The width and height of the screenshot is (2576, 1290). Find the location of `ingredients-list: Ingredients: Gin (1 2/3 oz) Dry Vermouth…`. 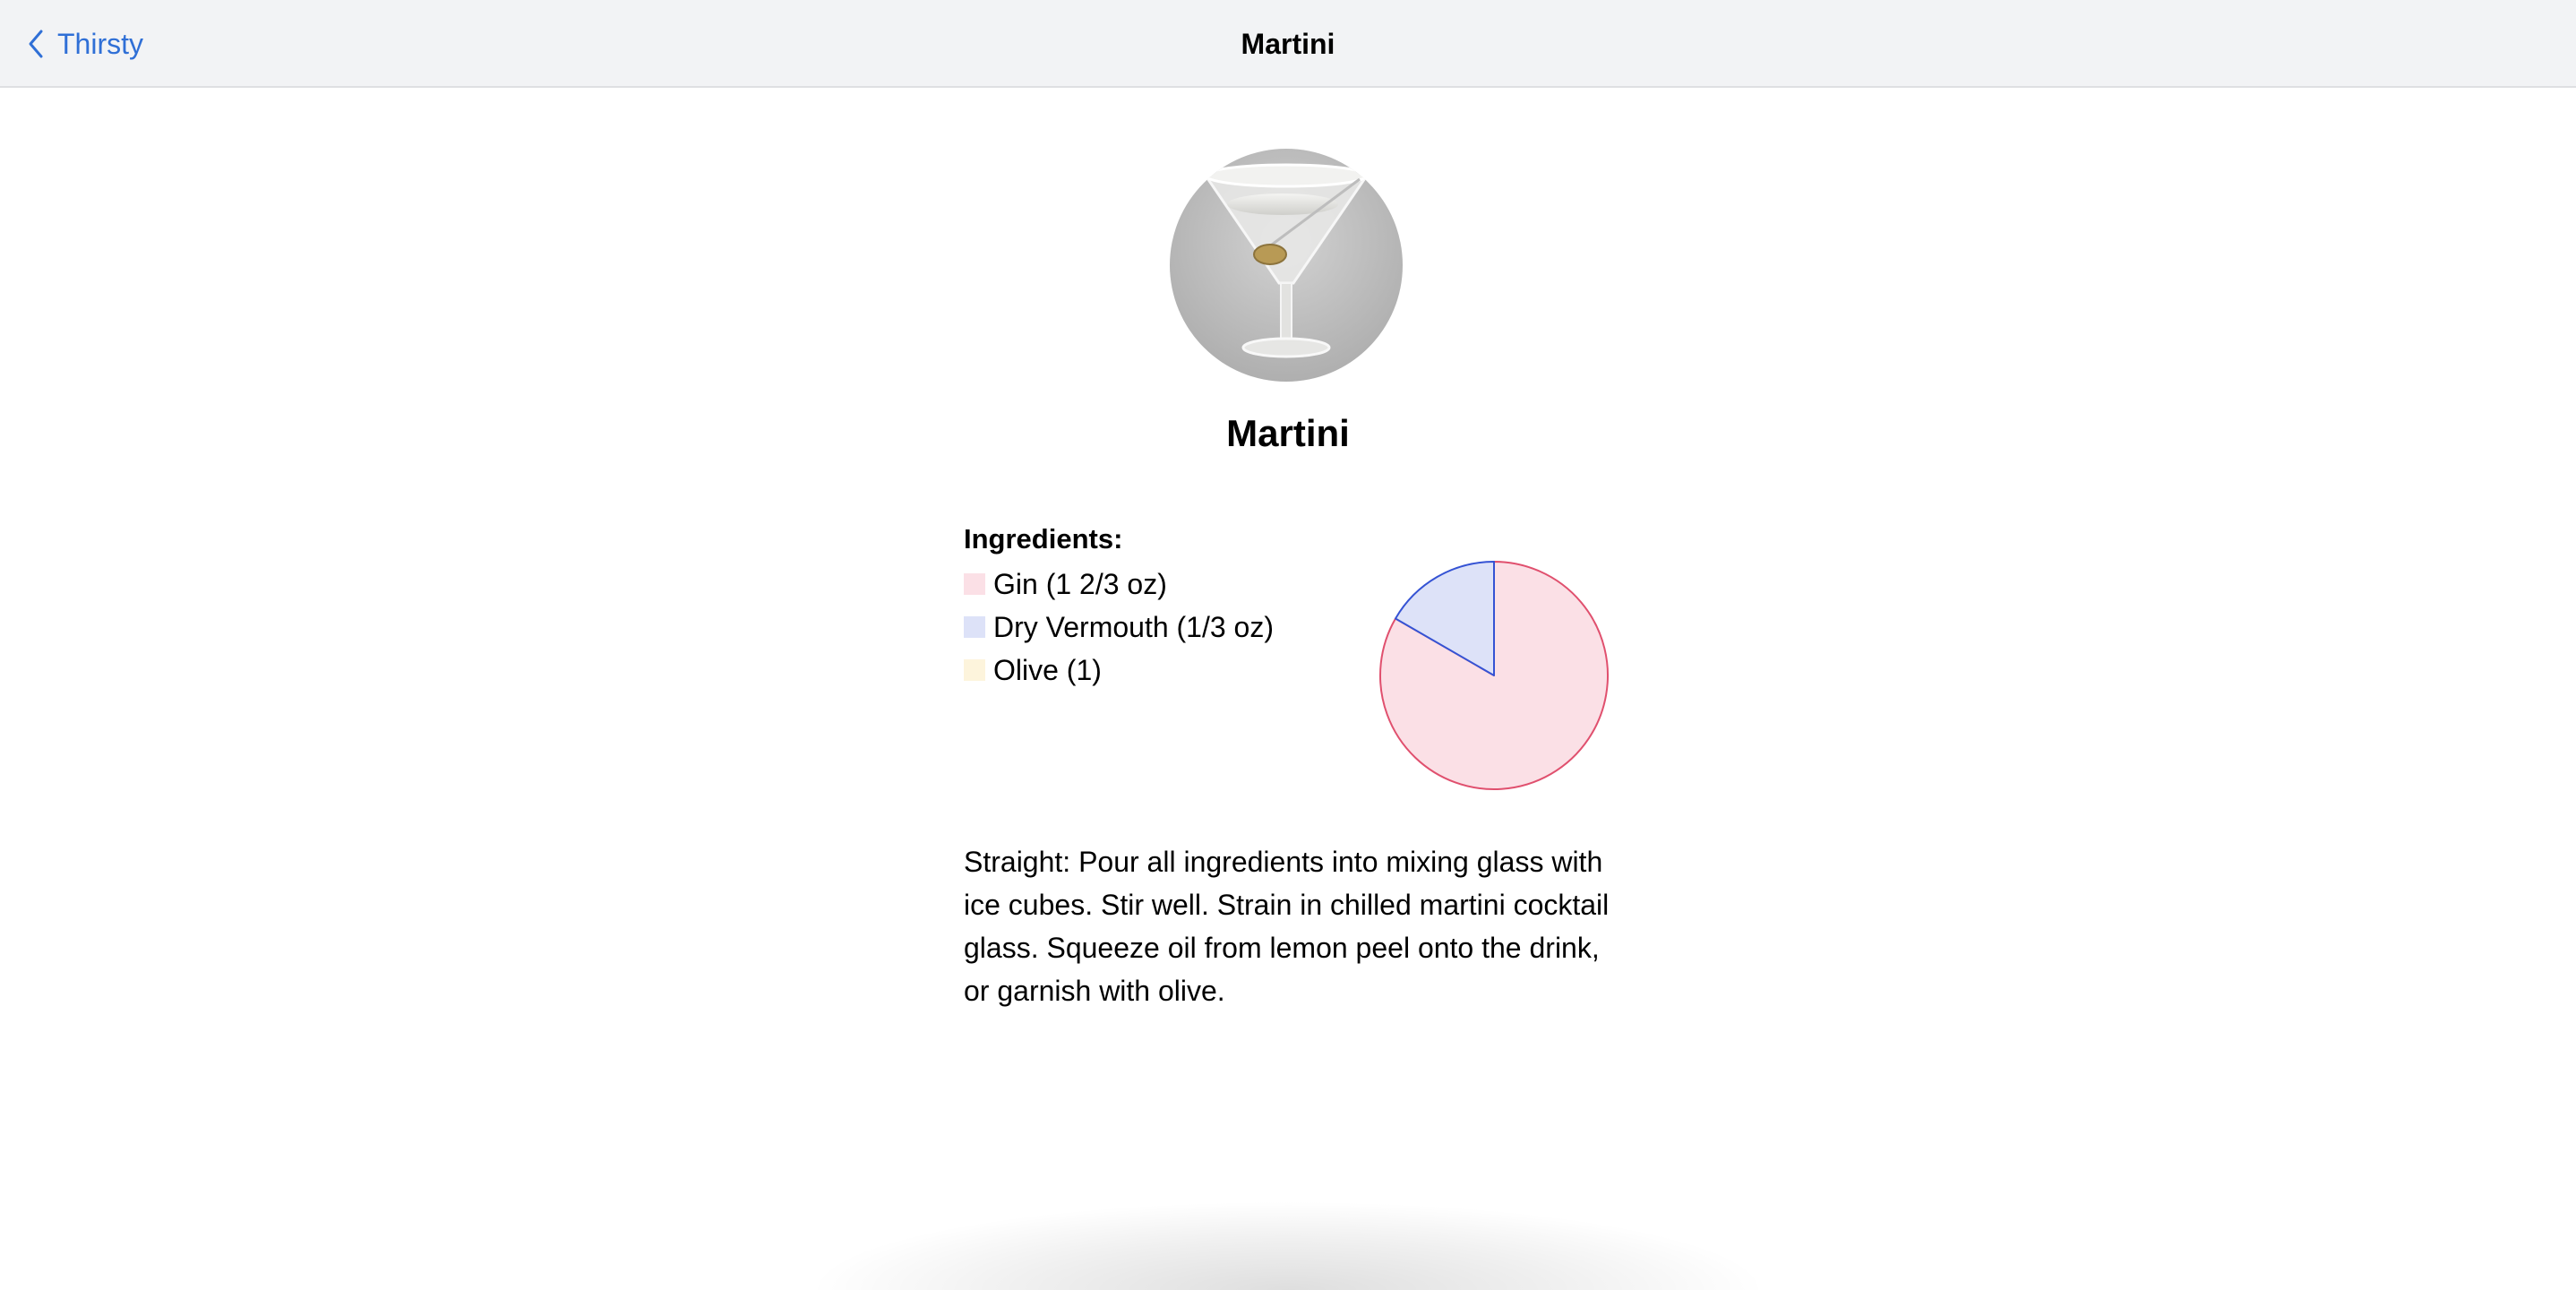

ingredients-list: Ingredients: Gin (1 2/3 oz) Dry Vermouth… is located at coordinates (1170, 606).